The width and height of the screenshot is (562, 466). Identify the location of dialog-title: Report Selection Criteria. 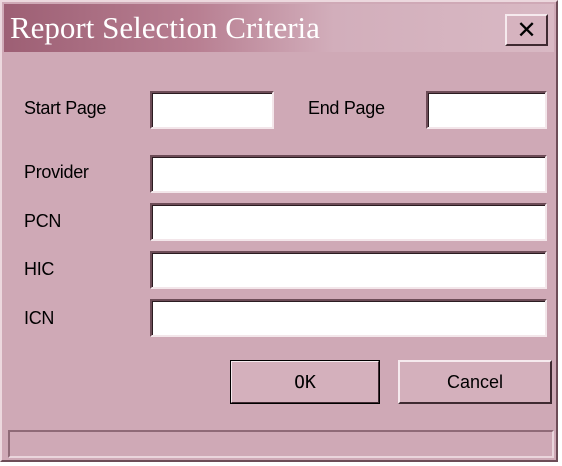
(165, 27).